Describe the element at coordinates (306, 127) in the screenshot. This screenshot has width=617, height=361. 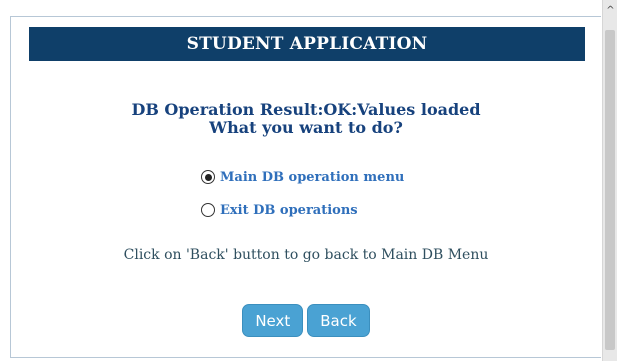
I see `question-text: What you want to do?` at that location.